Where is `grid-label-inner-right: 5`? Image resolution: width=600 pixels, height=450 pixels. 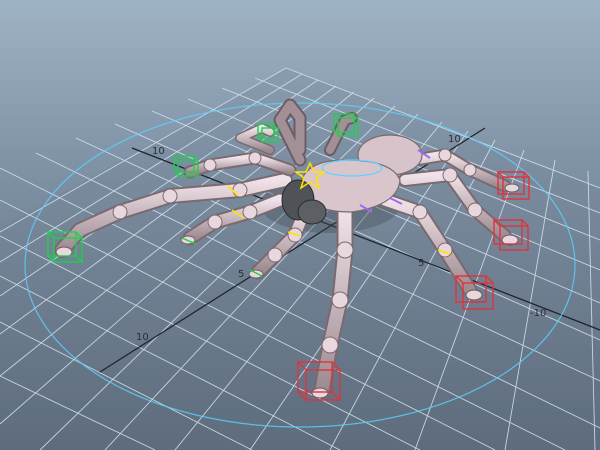
grid-label-inner-right: 5 is located at coordinates (421, 263).